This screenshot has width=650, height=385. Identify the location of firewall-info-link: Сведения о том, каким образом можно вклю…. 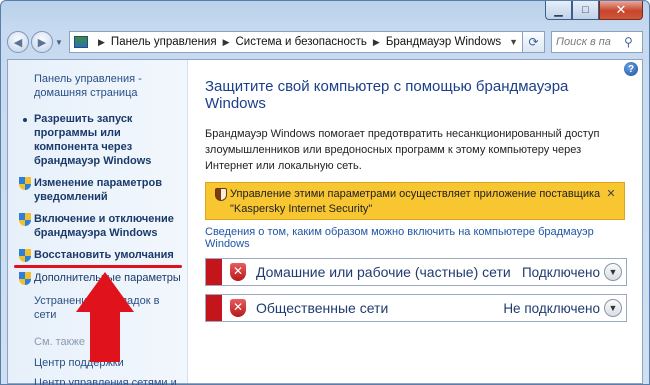
(418, 238).